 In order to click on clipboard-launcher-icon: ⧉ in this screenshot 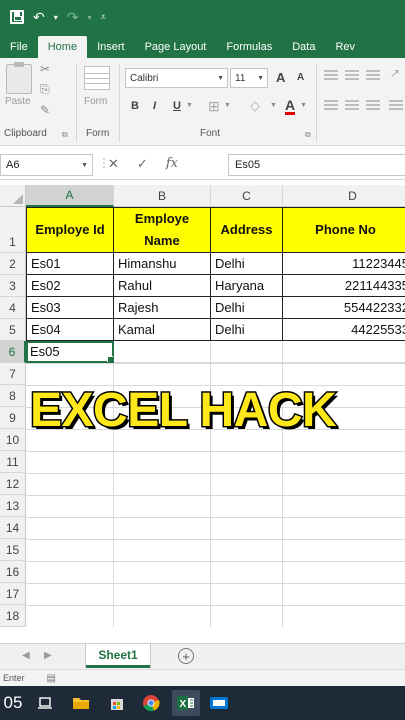, I will do `click(65, 135)`.